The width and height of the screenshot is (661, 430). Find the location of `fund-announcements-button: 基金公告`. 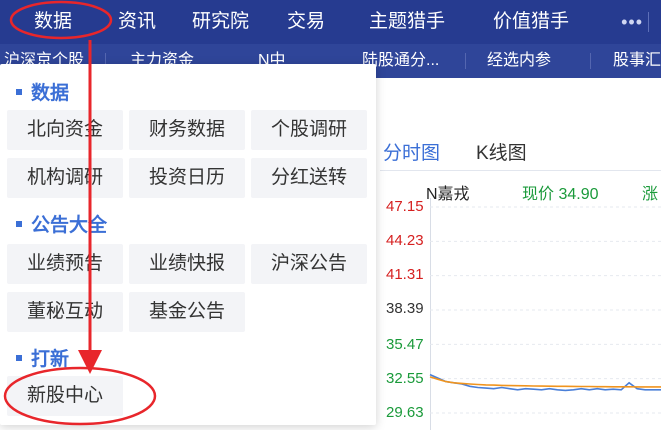

fund-announcements-button: 基金公告 is located at coordinates (187, 312).